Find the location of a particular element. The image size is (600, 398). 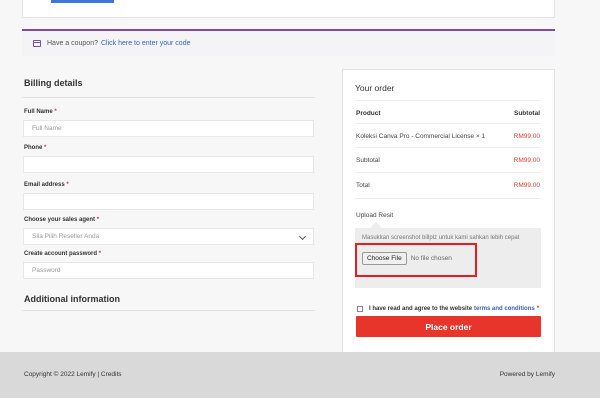

sales-agent-select: Sila Pilih Reseller Anda is located at coordinates (168, 236).